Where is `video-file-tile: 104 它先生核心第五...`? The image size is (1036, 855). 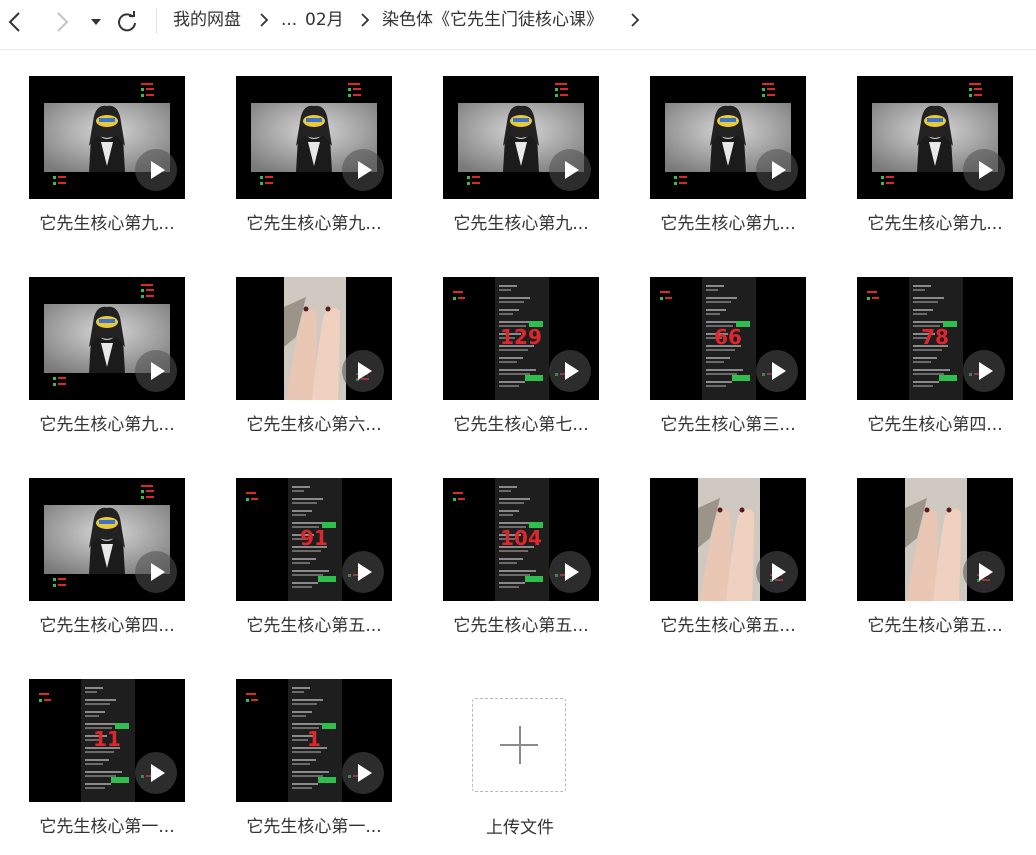
video-file-tile: 104 它先生核心第五... is located at coordinates (521, 565).